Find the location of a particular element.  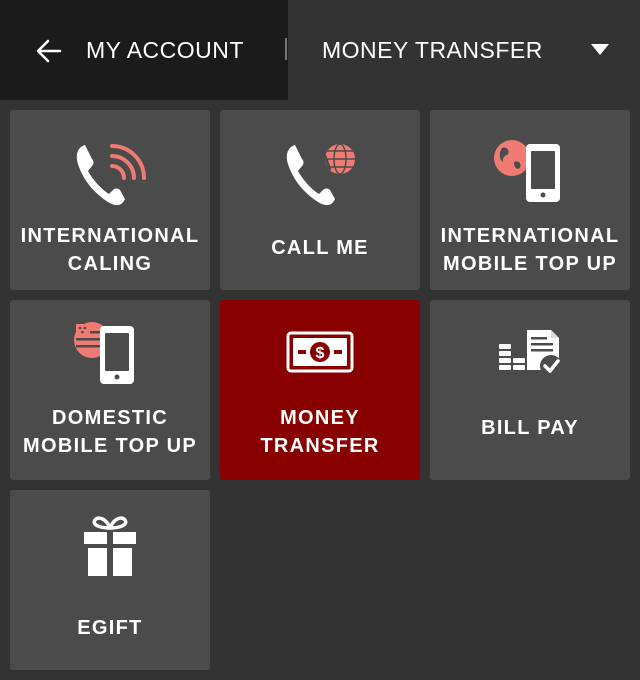

tile-international-calling: INTERNATIONAL CALING is located at coordinates (110, 200).